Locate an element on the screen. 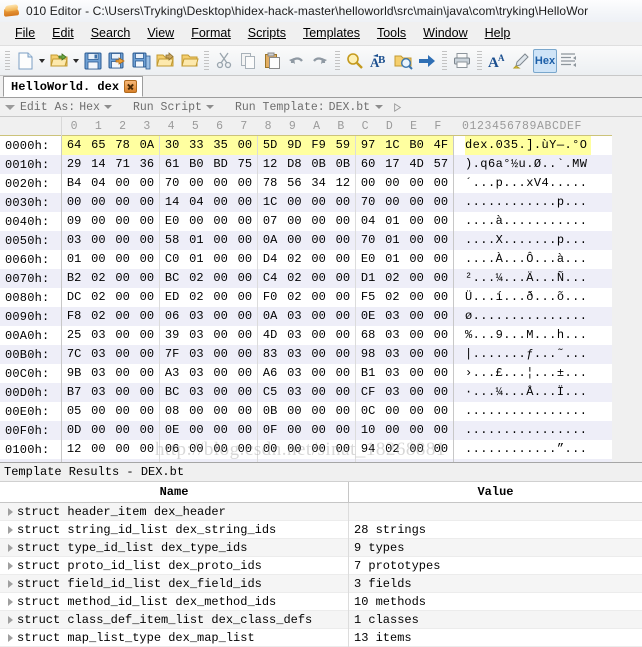  hex-byte-cell: 9D is located at coordinates (294, 145).